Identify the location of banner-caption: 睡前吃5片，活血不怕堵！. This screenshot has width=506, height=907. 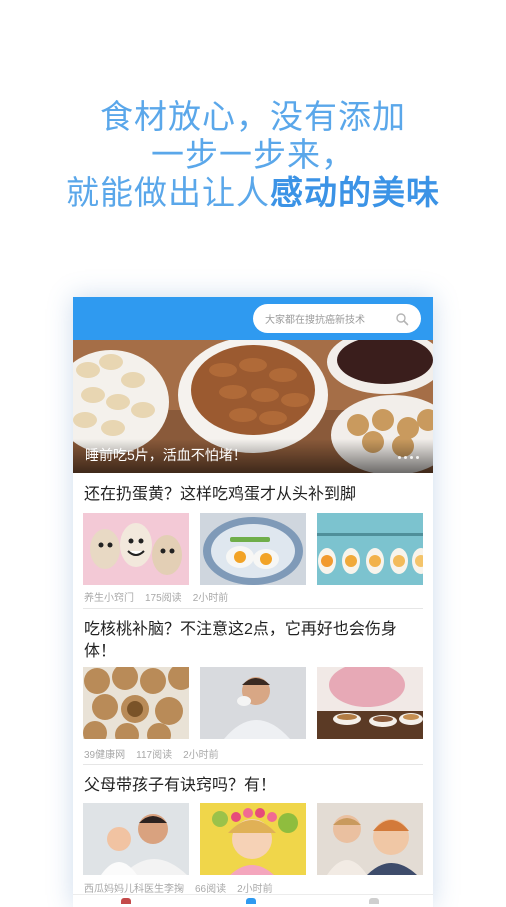
(253, 456).